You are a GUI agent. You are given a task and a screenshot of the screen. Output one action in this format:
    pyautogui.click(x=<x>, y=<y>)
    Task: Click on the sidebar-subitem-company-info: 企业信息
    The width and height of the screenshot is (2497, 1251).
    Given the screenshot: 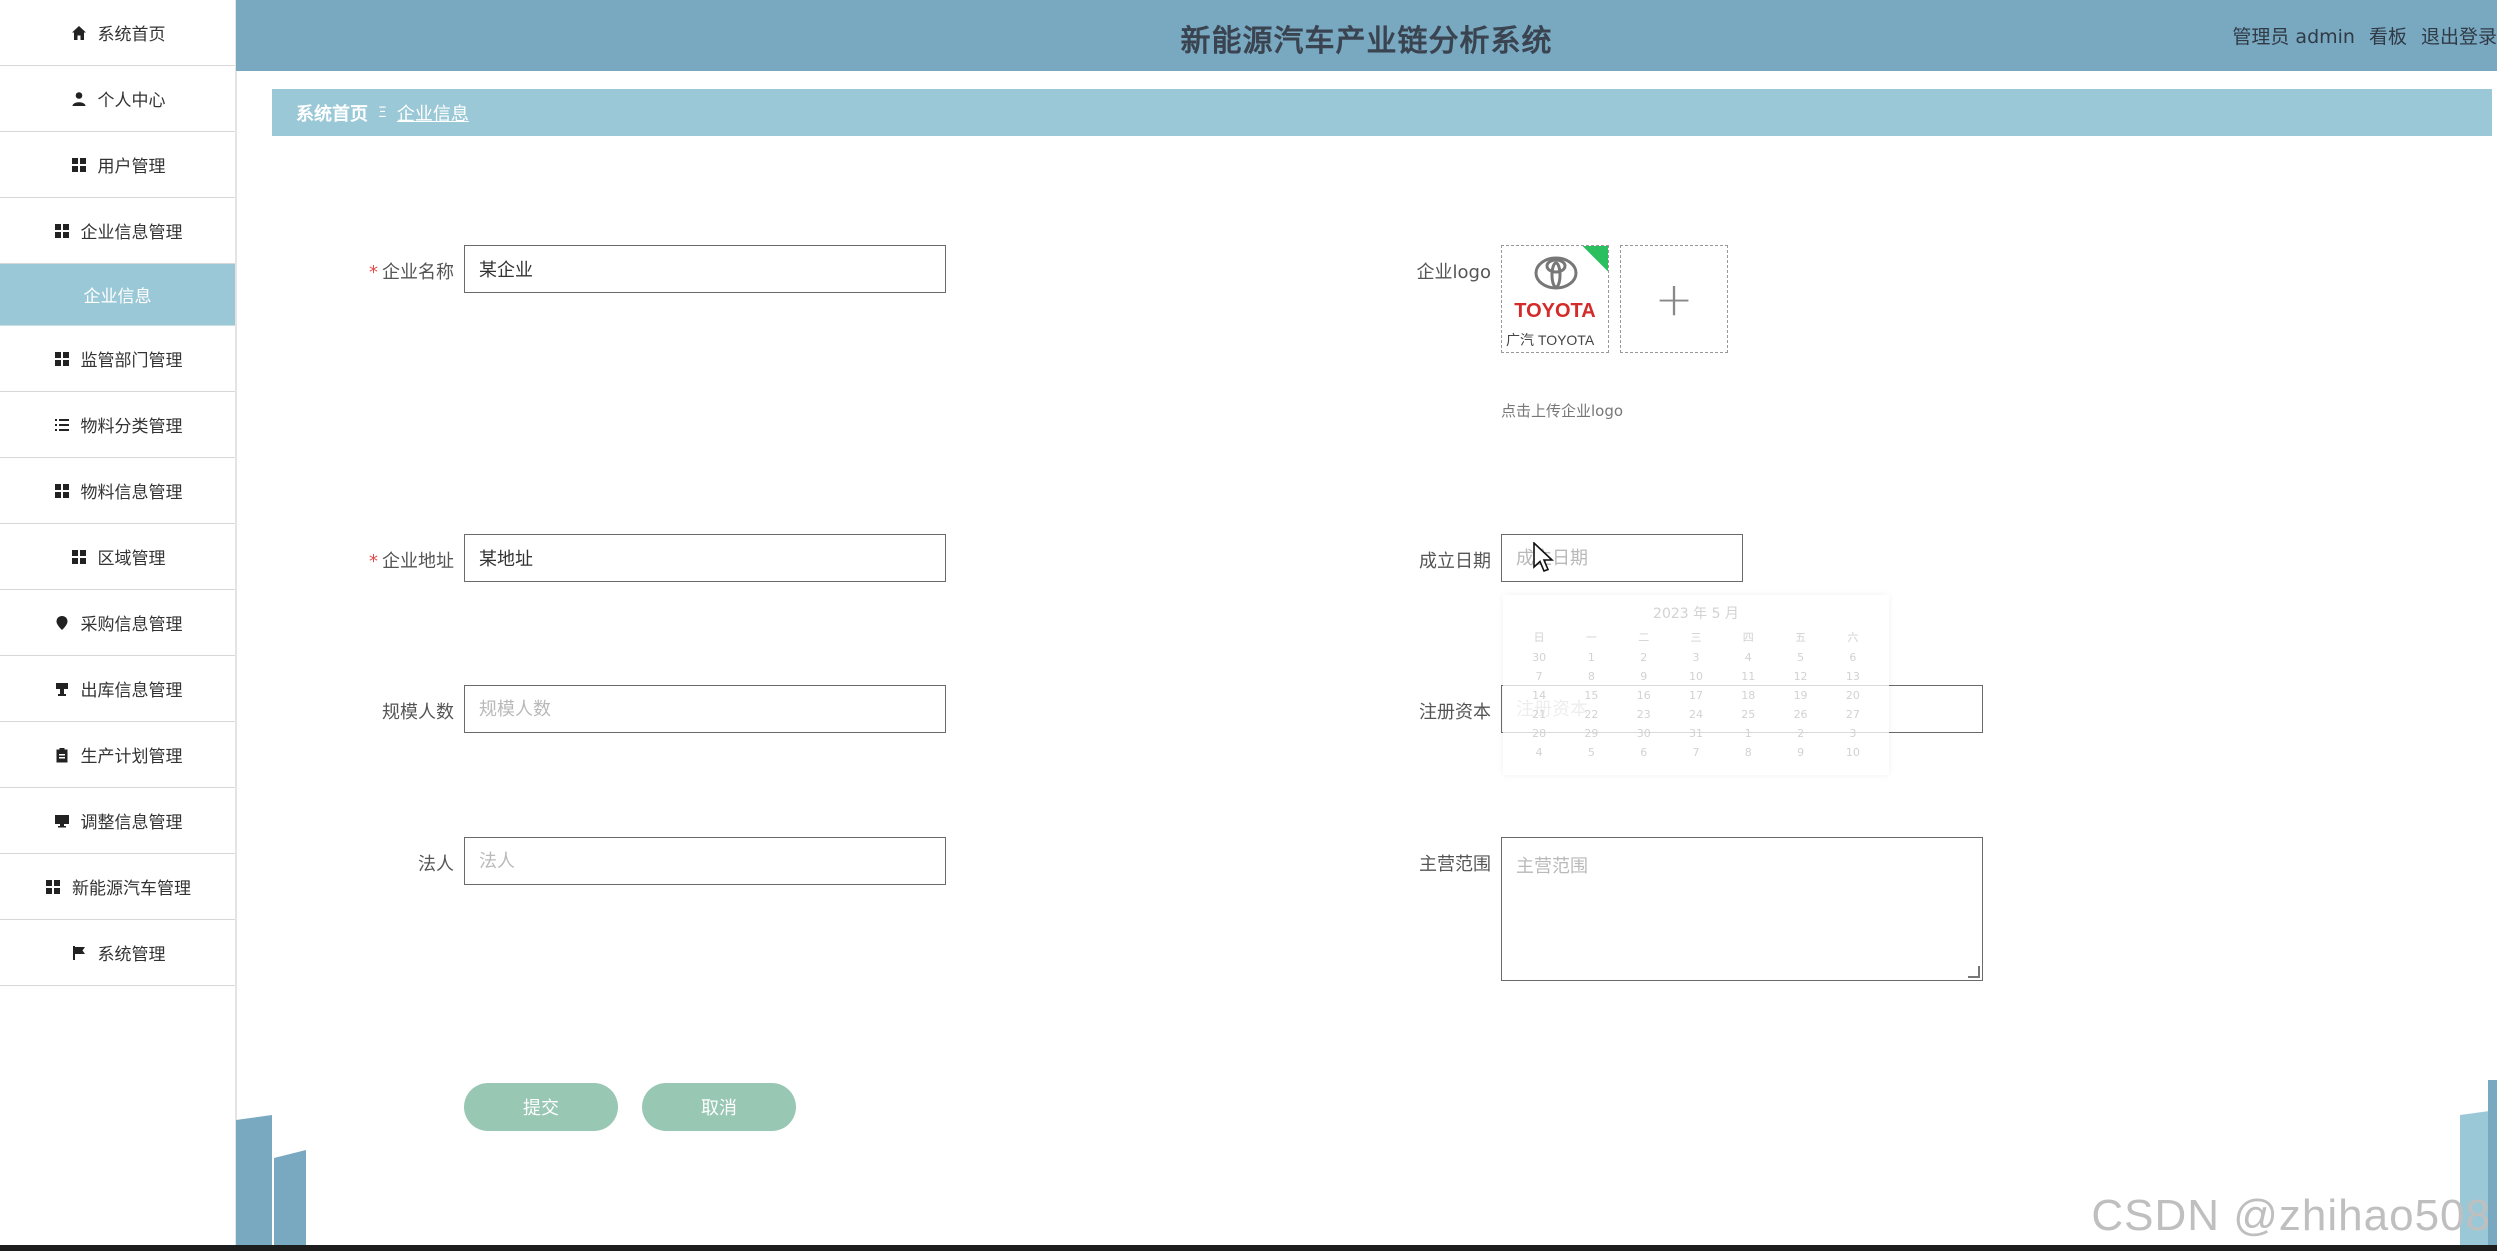 What is the action you would take?
    pyautogui.click(x=117, y=295)
    